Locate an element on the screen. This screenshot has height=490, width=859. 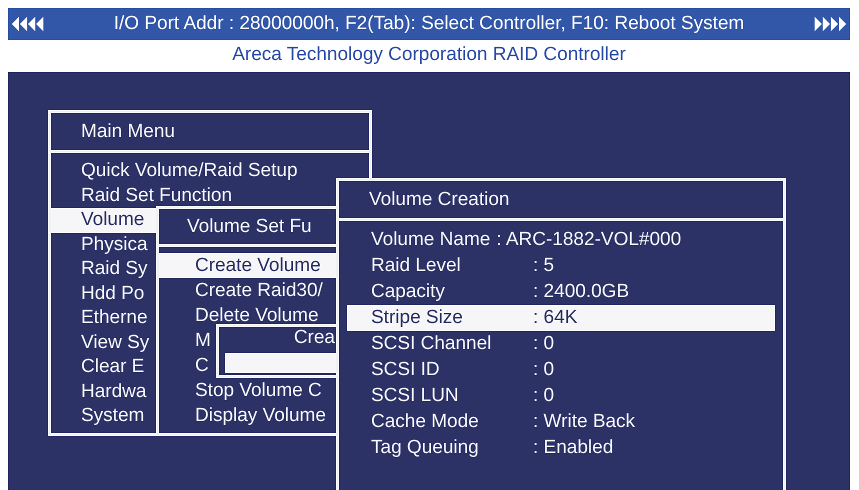
window-title: Volume Creation is located at coordinates (439, 199).